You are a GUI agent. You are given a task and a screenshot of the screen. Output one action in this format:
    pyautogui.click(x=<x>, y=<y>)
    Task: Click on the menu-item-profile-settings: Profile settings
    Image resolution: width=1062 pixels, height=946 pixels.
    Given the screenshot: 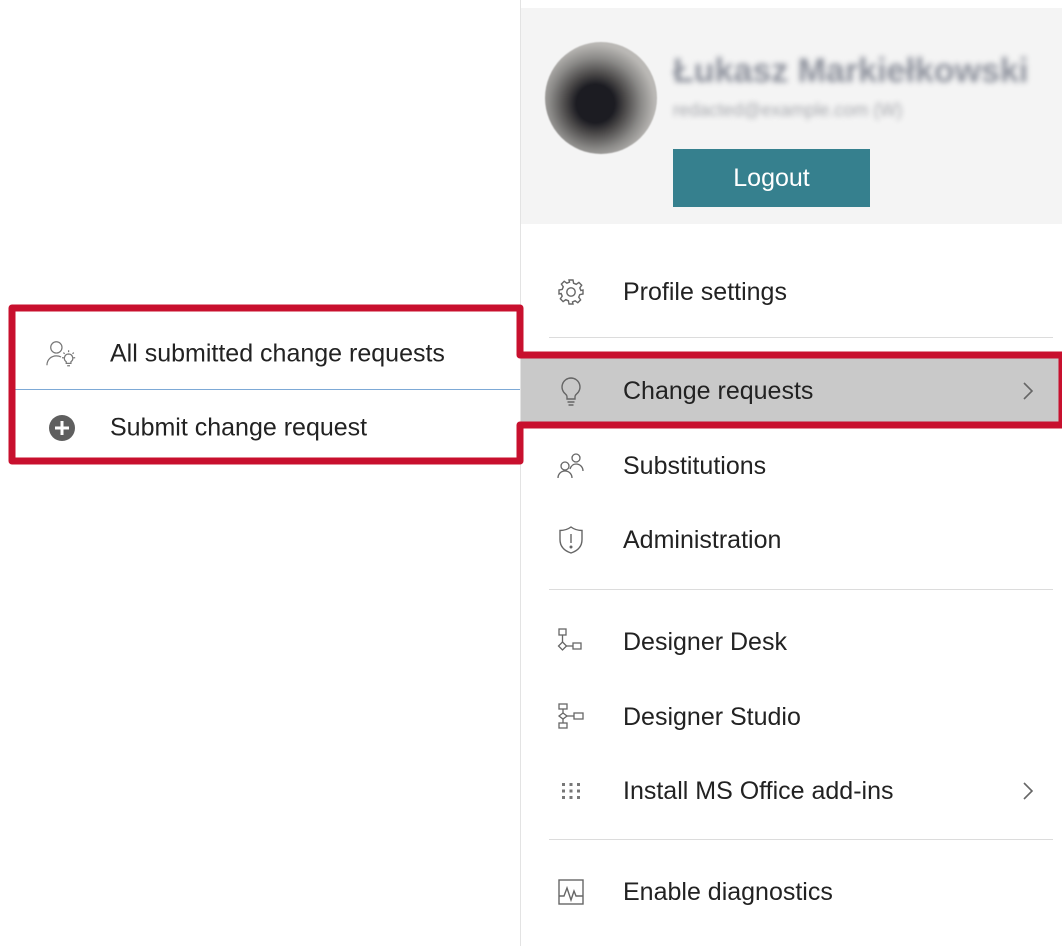 What is the action you would take?
    pyautogui.click(x=791, y=292)
    